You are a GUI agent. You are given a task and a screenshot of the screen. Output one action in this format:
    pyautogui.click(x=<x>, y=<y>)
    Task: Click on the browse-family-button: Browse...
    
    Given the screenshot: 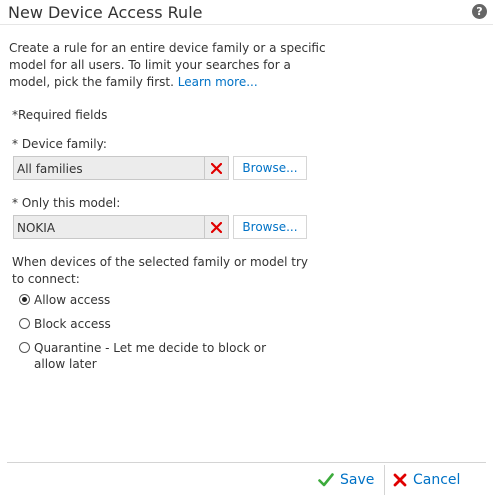 What is the action you would take?
    pyautogui.click(x=270, y=168)
    